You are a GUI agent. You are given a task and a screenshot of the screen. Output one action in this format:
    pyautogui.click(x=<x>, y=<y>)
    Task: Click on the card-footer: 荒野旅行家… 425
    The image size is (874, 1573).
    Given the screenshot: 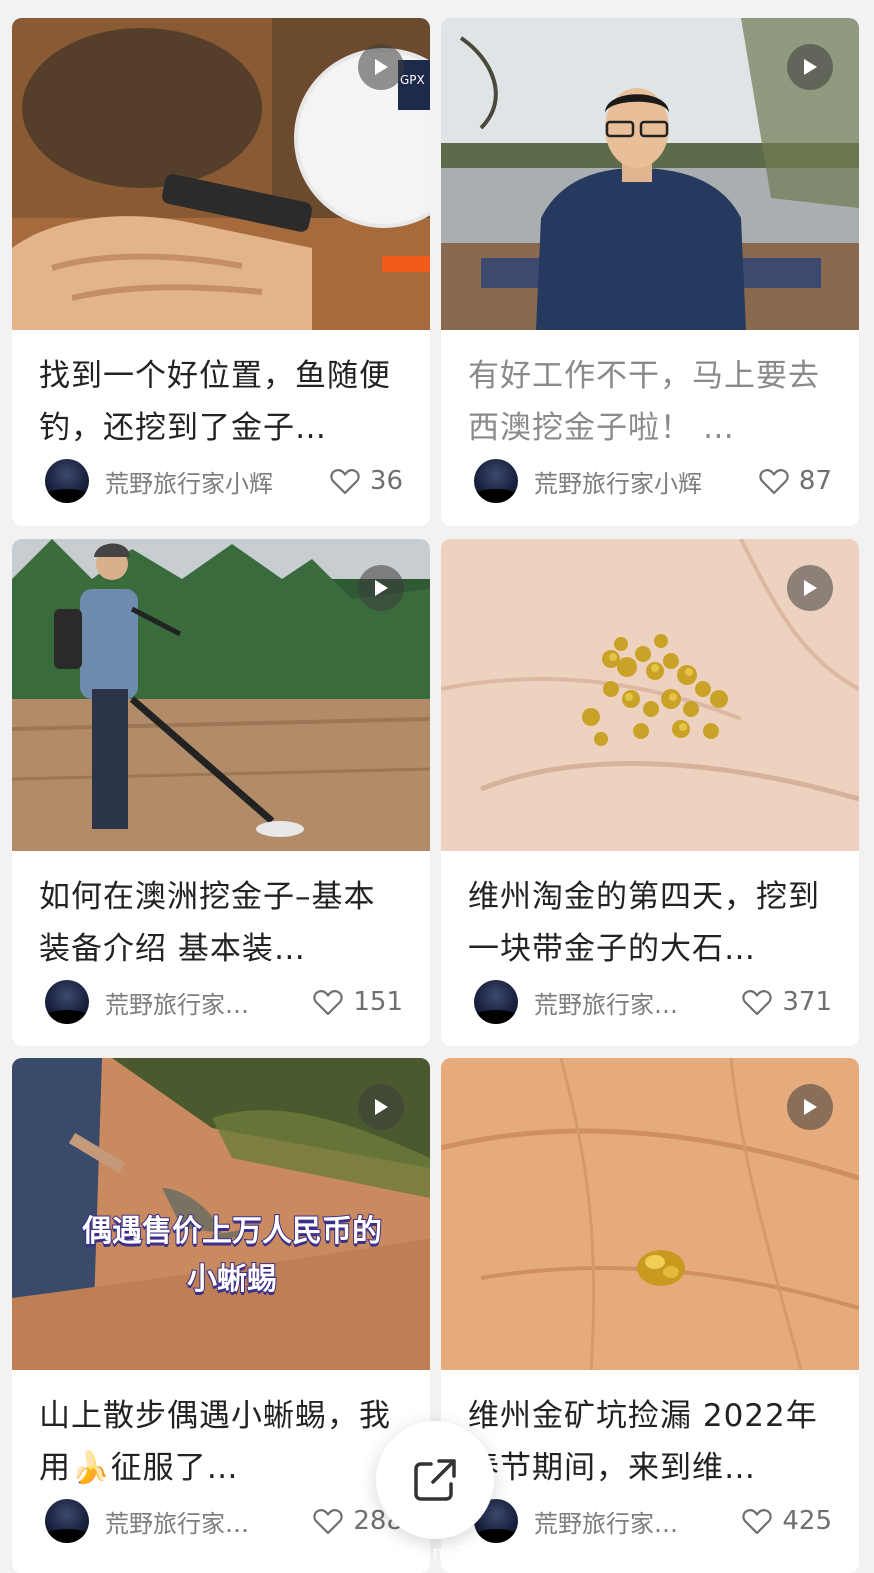 What is the action you would take?
    pyautogui.click(x=654, y=1521)
    